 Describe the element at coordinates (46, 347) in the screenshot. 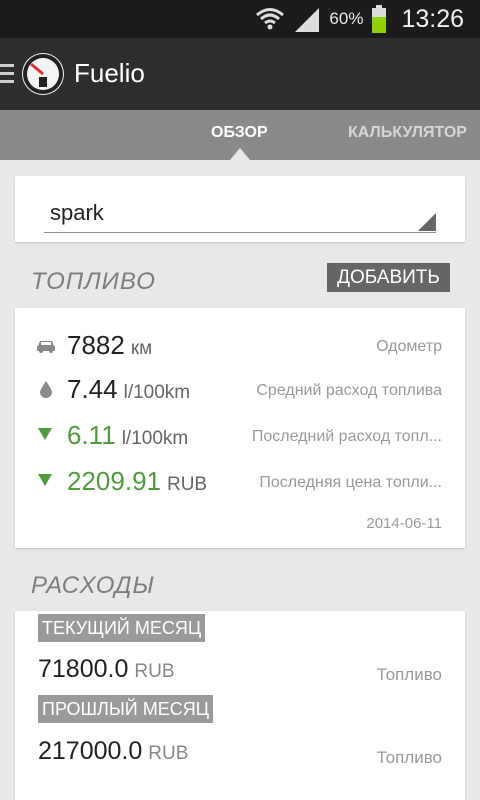

I see `car-icon` at that location.